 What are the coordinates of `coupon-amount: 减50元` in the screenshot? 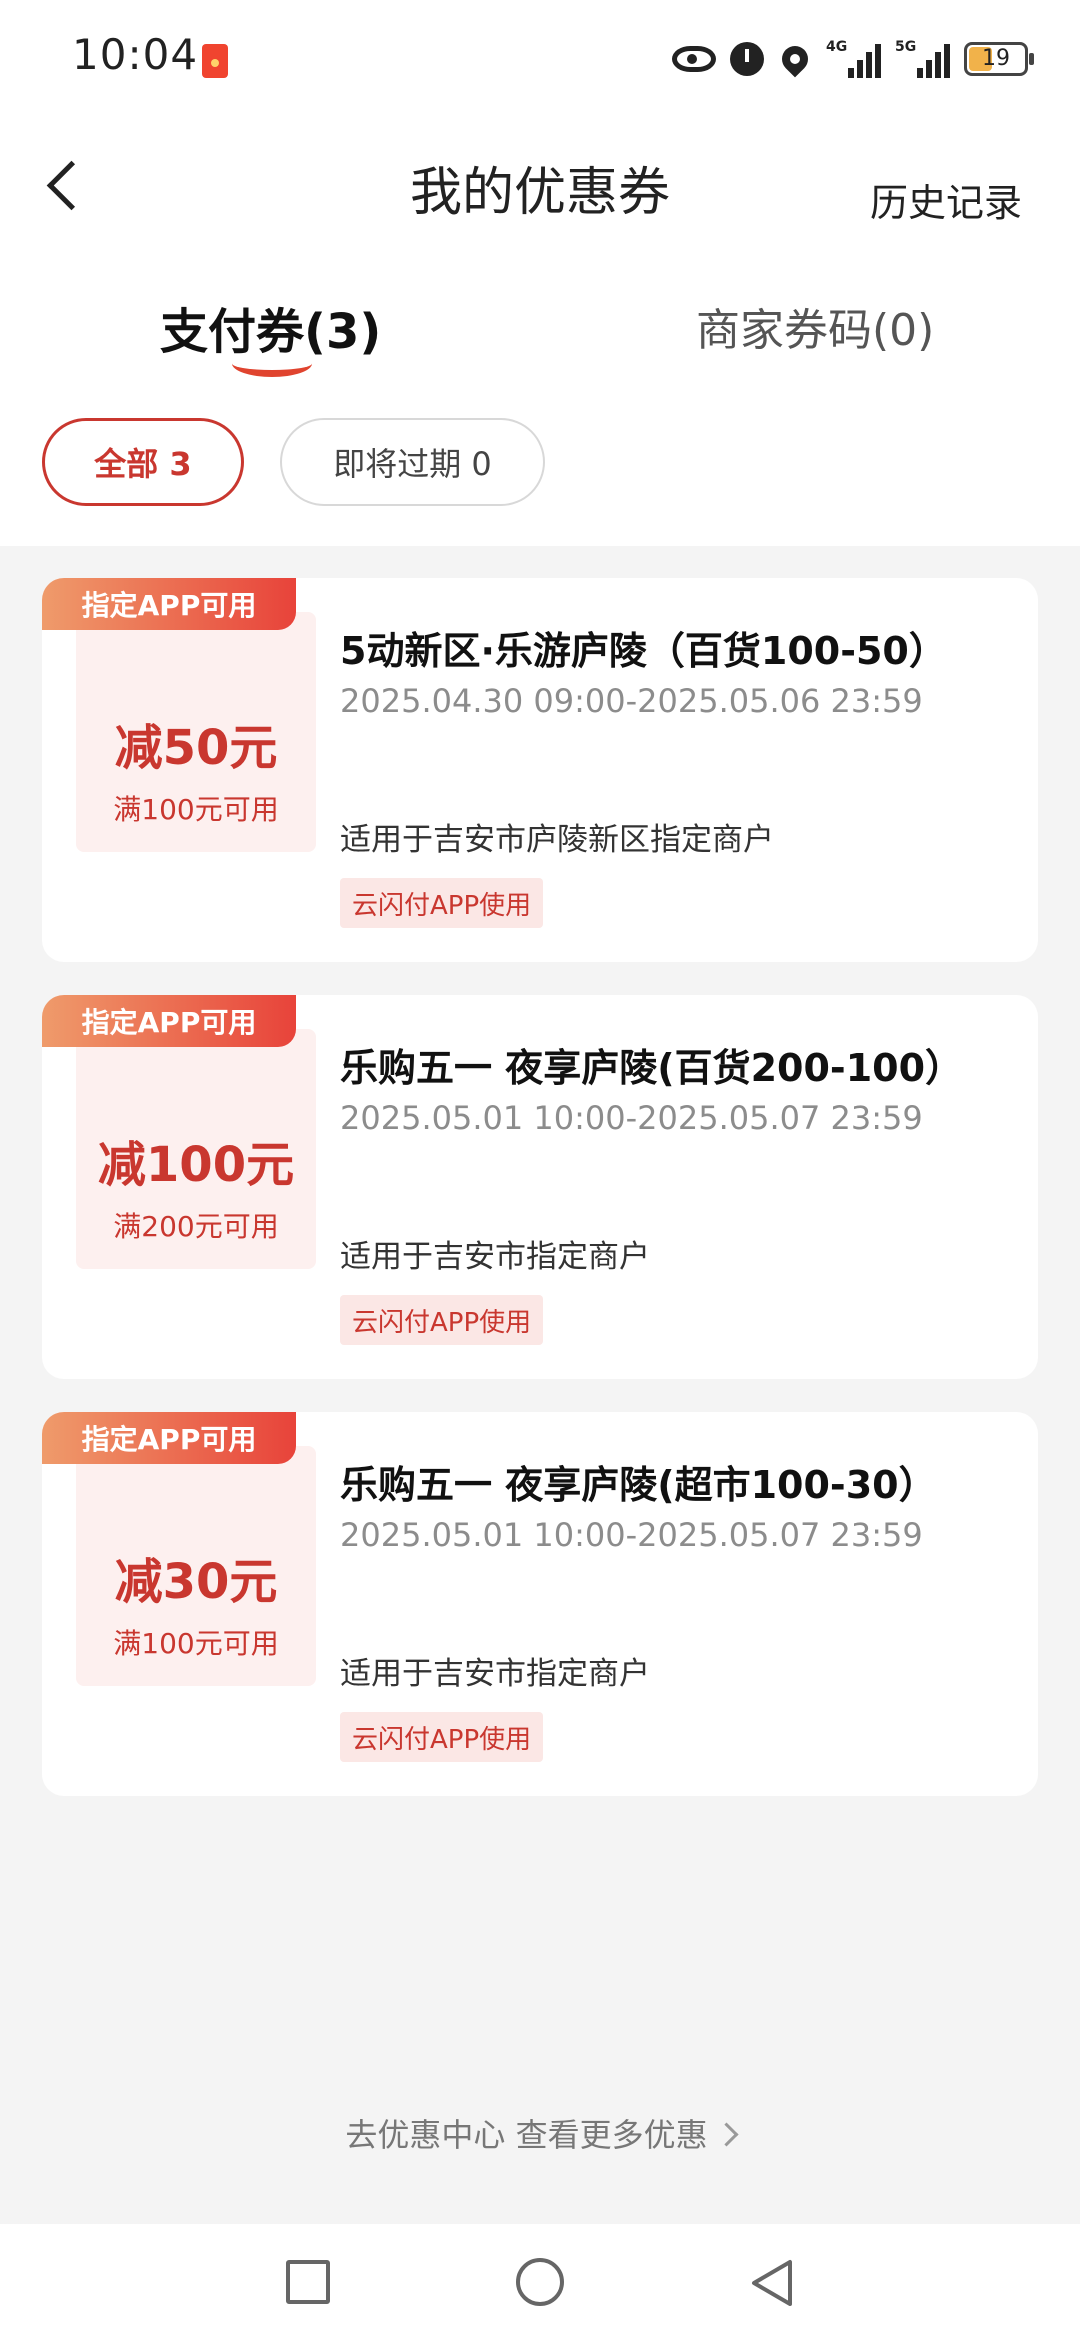 It's located at (196, 748).